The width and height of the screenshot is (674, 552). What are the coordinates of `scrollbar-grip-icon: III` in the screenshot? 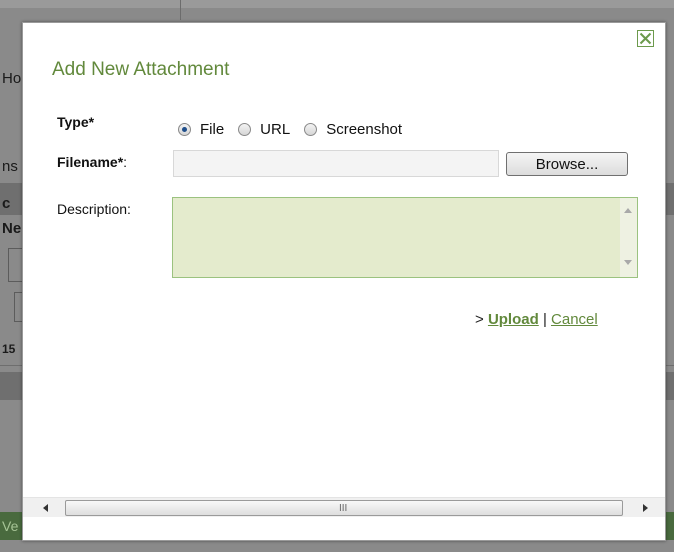 It's located at (343, 508).